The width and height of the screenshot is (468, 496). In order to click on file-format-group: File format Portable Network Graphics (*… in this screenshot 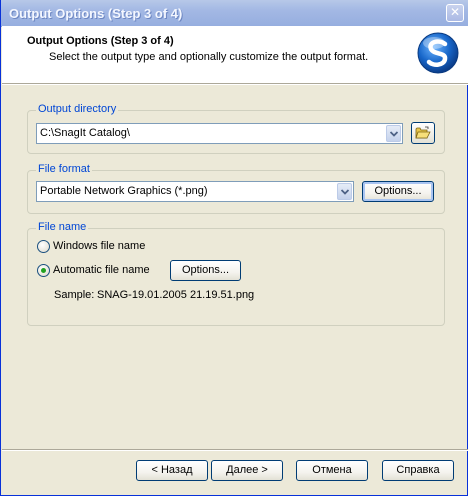, I will do `click(236, 188)`.